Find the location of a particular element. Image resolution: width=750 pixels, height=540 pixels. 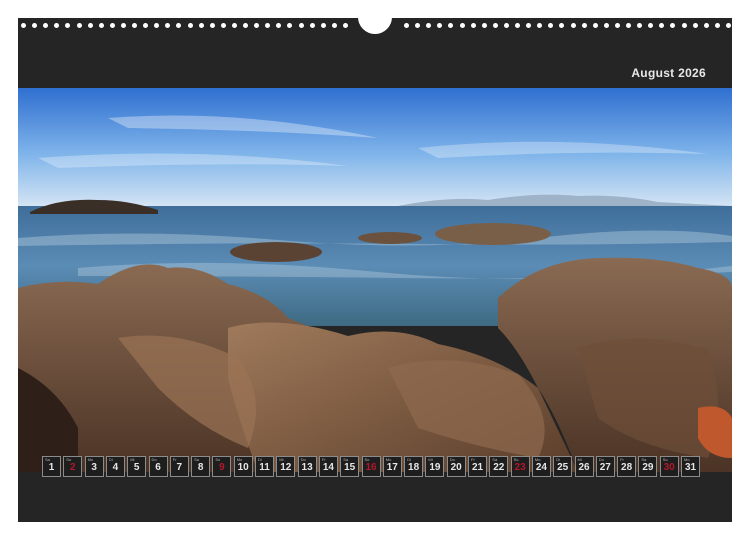

day-number: 10 is located at coordinates (243, 467).